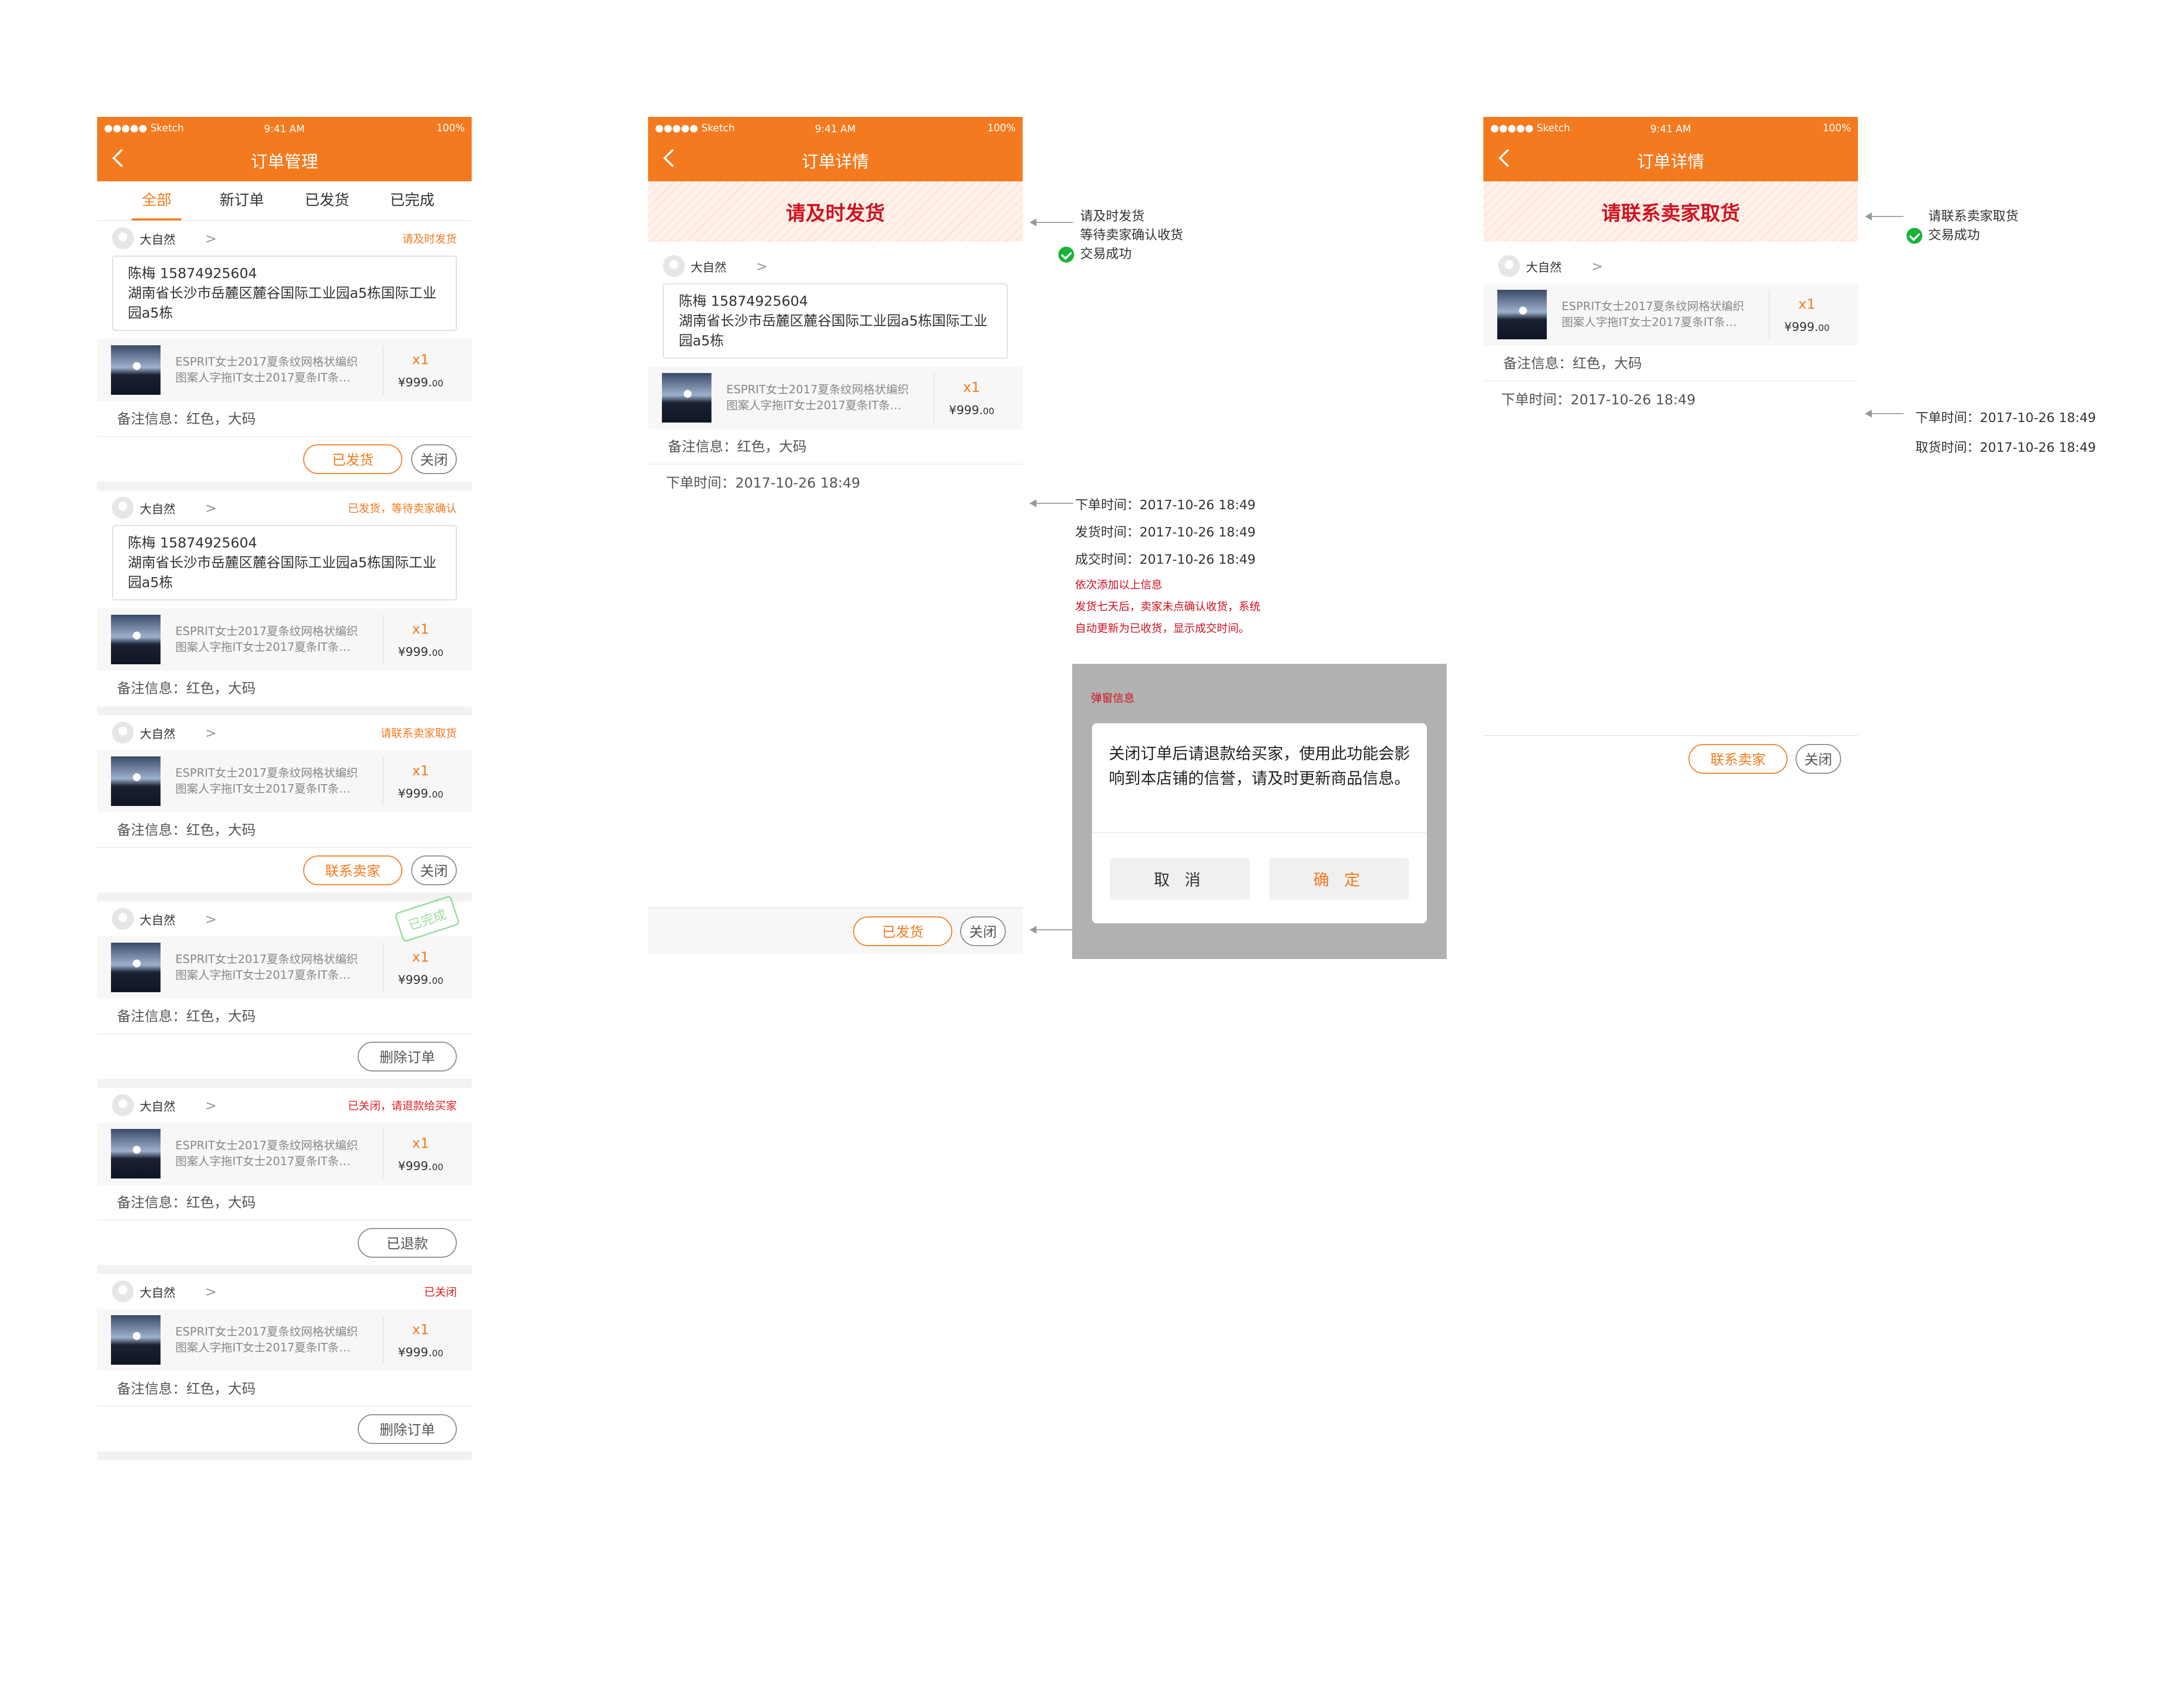 The width and height of the screenshot is (2178, 1708). I want to click on shop-row: 大自然 > 请及时发货, so click(285, 238).